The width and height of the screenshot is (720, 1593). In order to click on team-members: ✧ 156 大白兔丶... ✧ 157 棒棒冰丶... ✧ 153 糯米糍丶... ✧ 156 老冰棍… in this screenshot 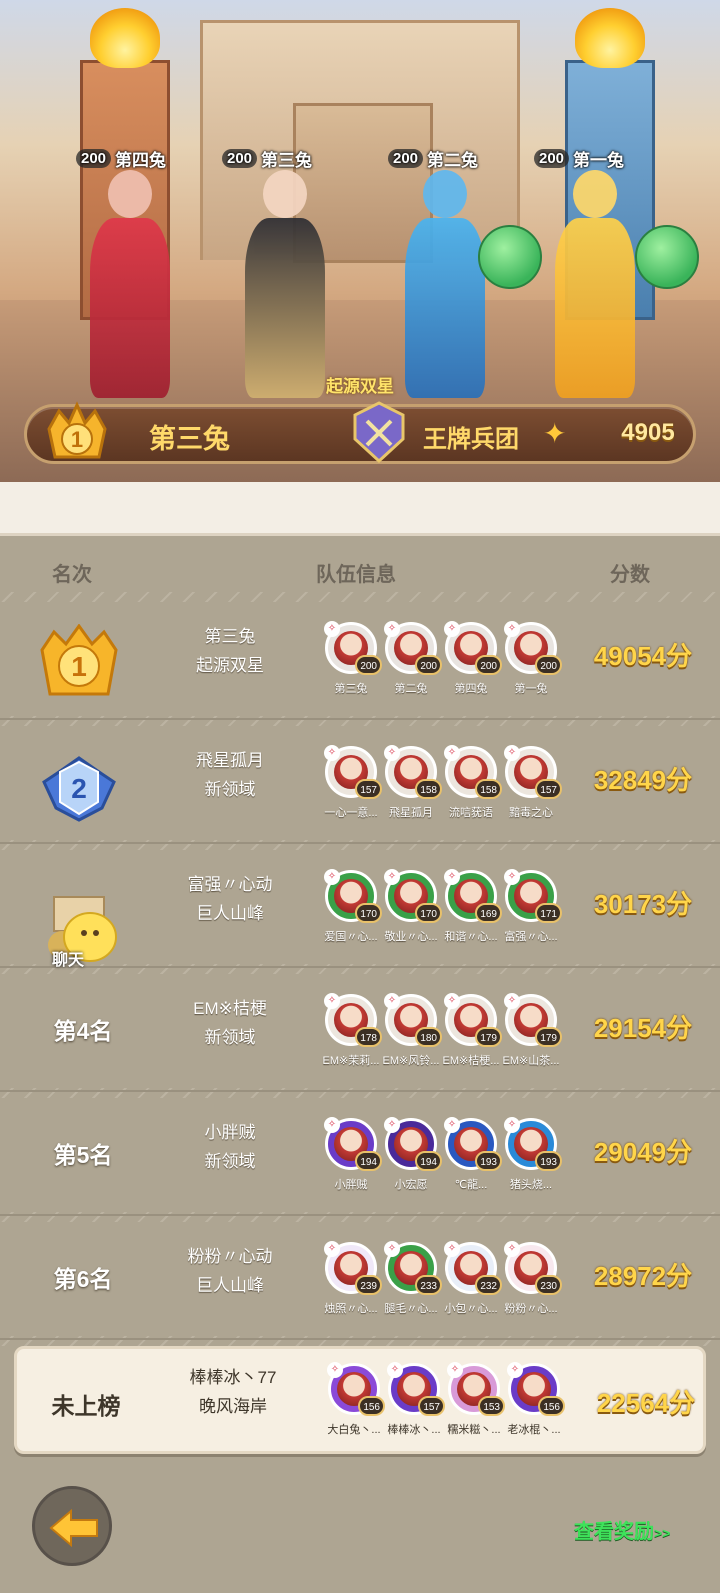, I will do `click(445, 1399)`.